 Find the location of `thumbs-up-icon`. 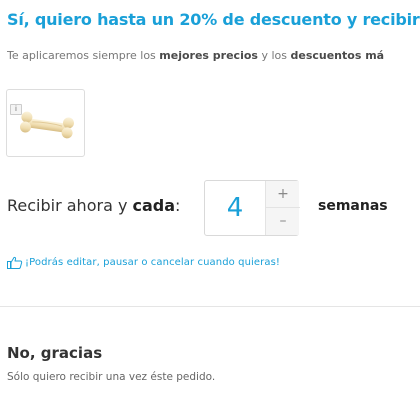

thumbs-up-icon is located at coordinates (15, 262).